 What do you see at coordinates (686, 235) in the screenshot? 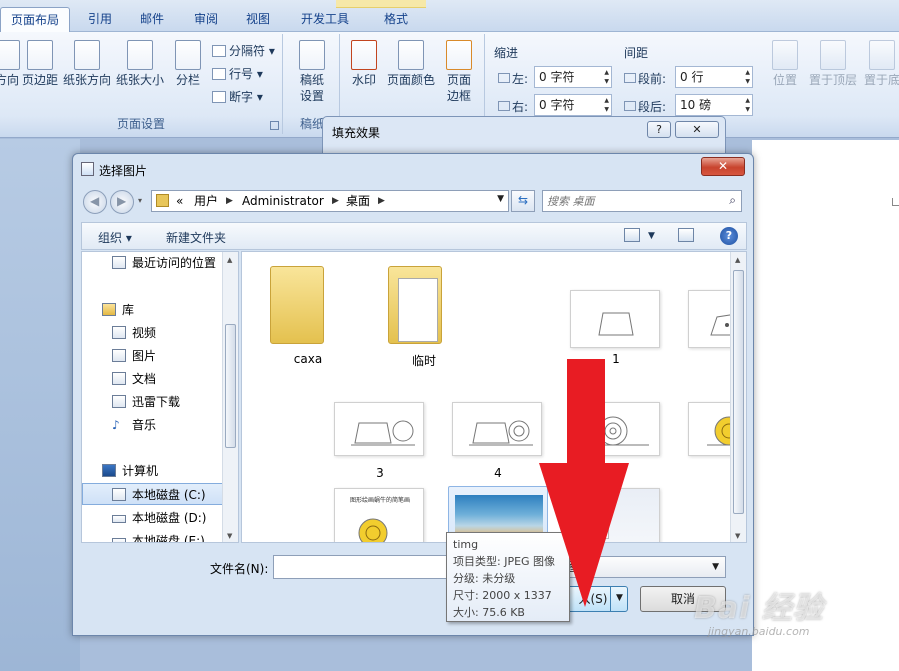
I see `preview-pane-icon` at bounding box center [686, 235].